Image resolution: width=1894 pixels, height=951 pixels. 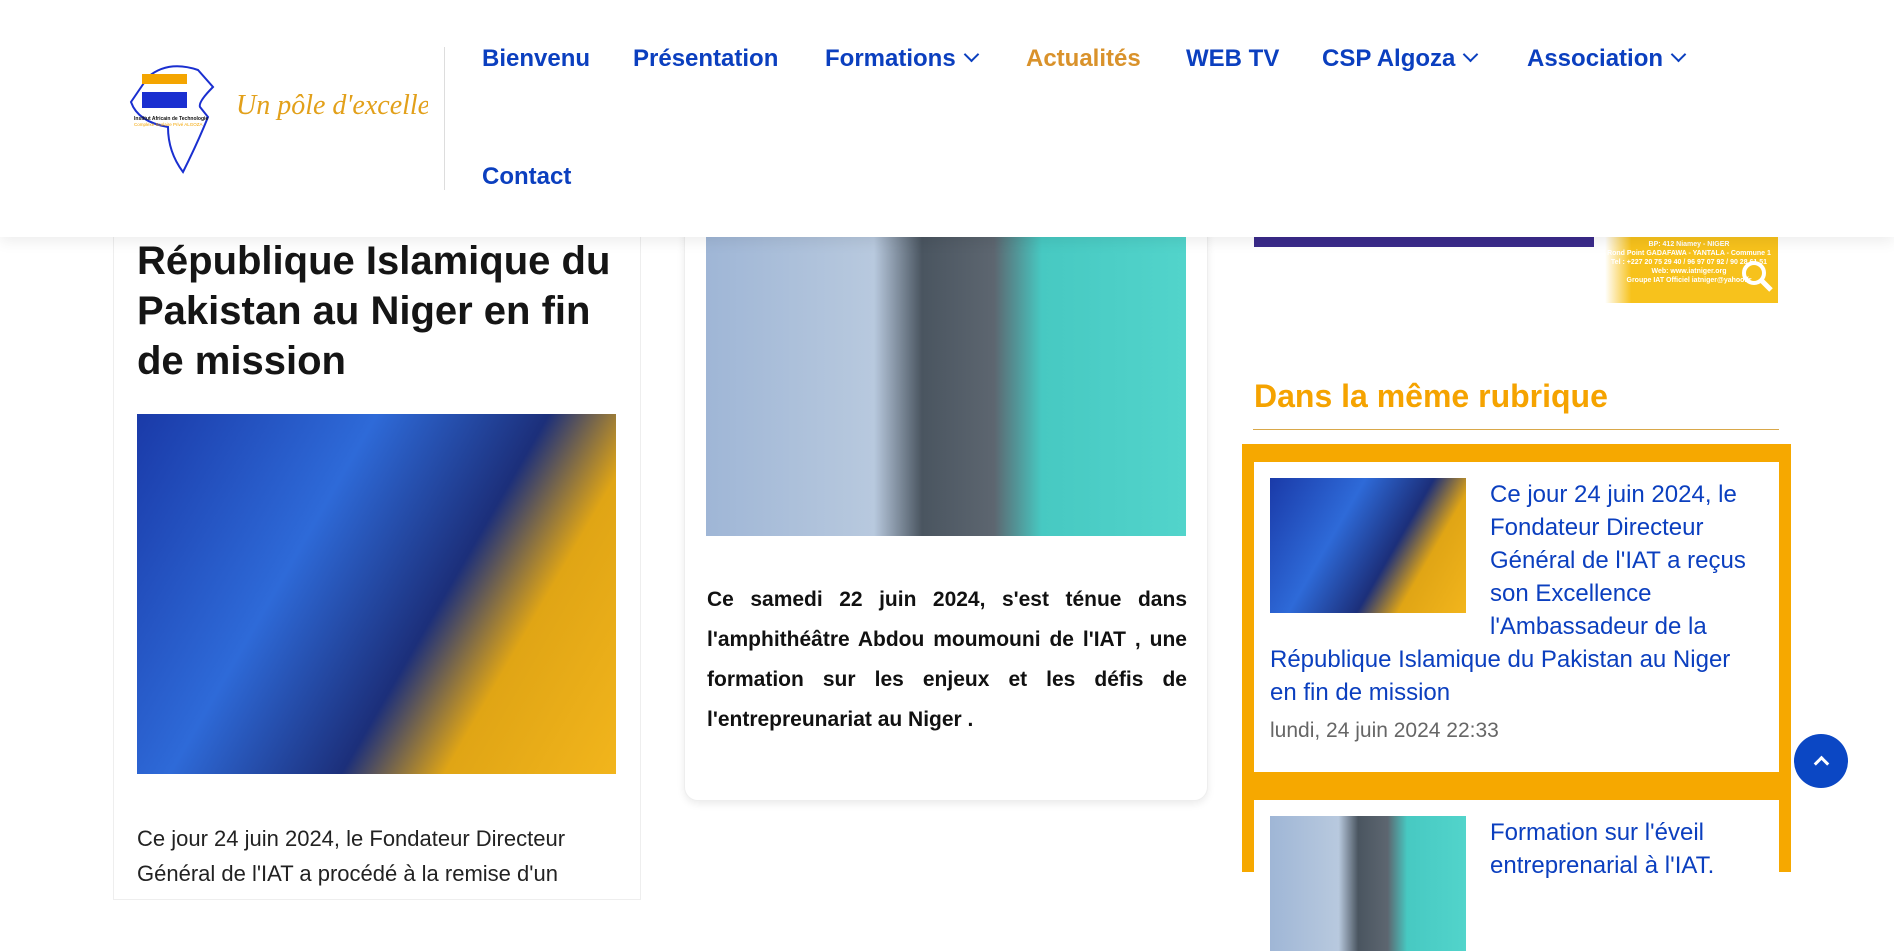 I want to click on nav-bienvenu: Bienvenu, so click(x=536, y=59).